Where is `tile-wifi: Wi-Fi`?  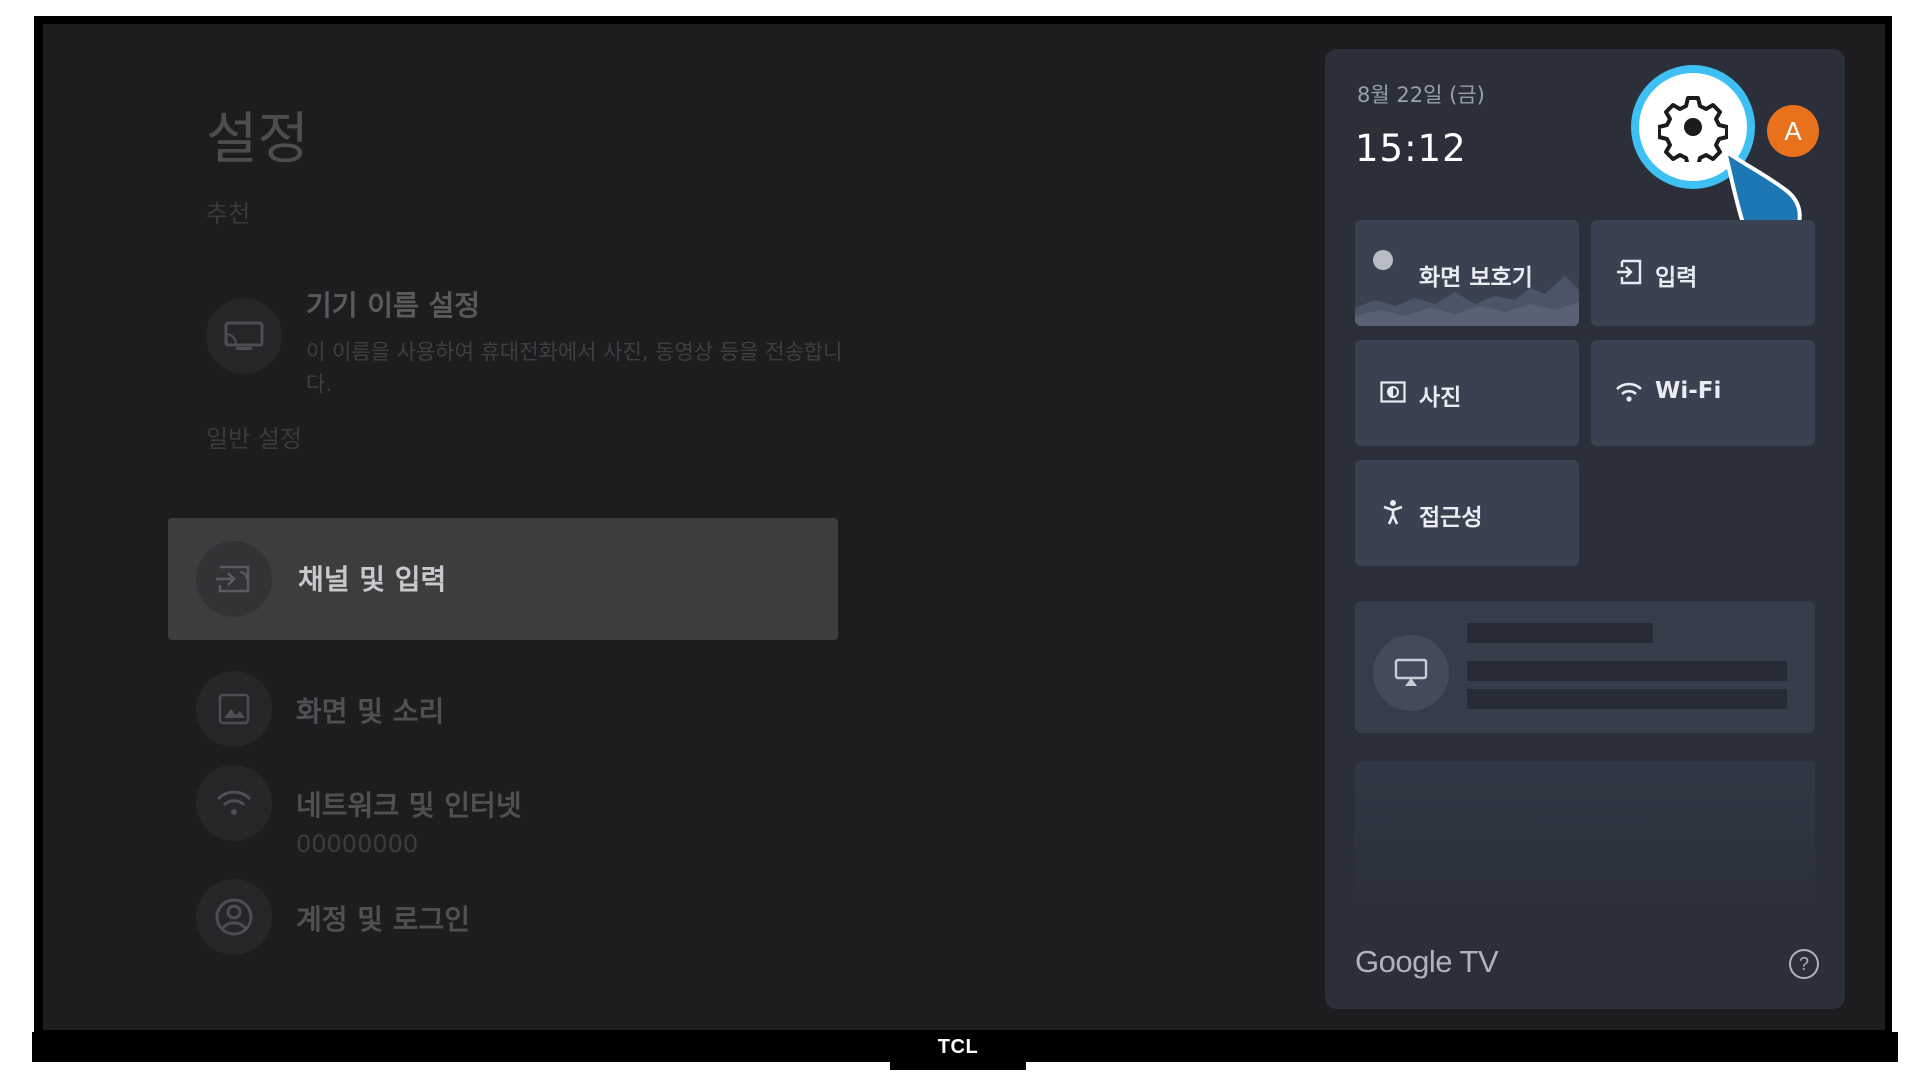 tile-wifi: Wi-Fi is located at coordinates (1703, 393).